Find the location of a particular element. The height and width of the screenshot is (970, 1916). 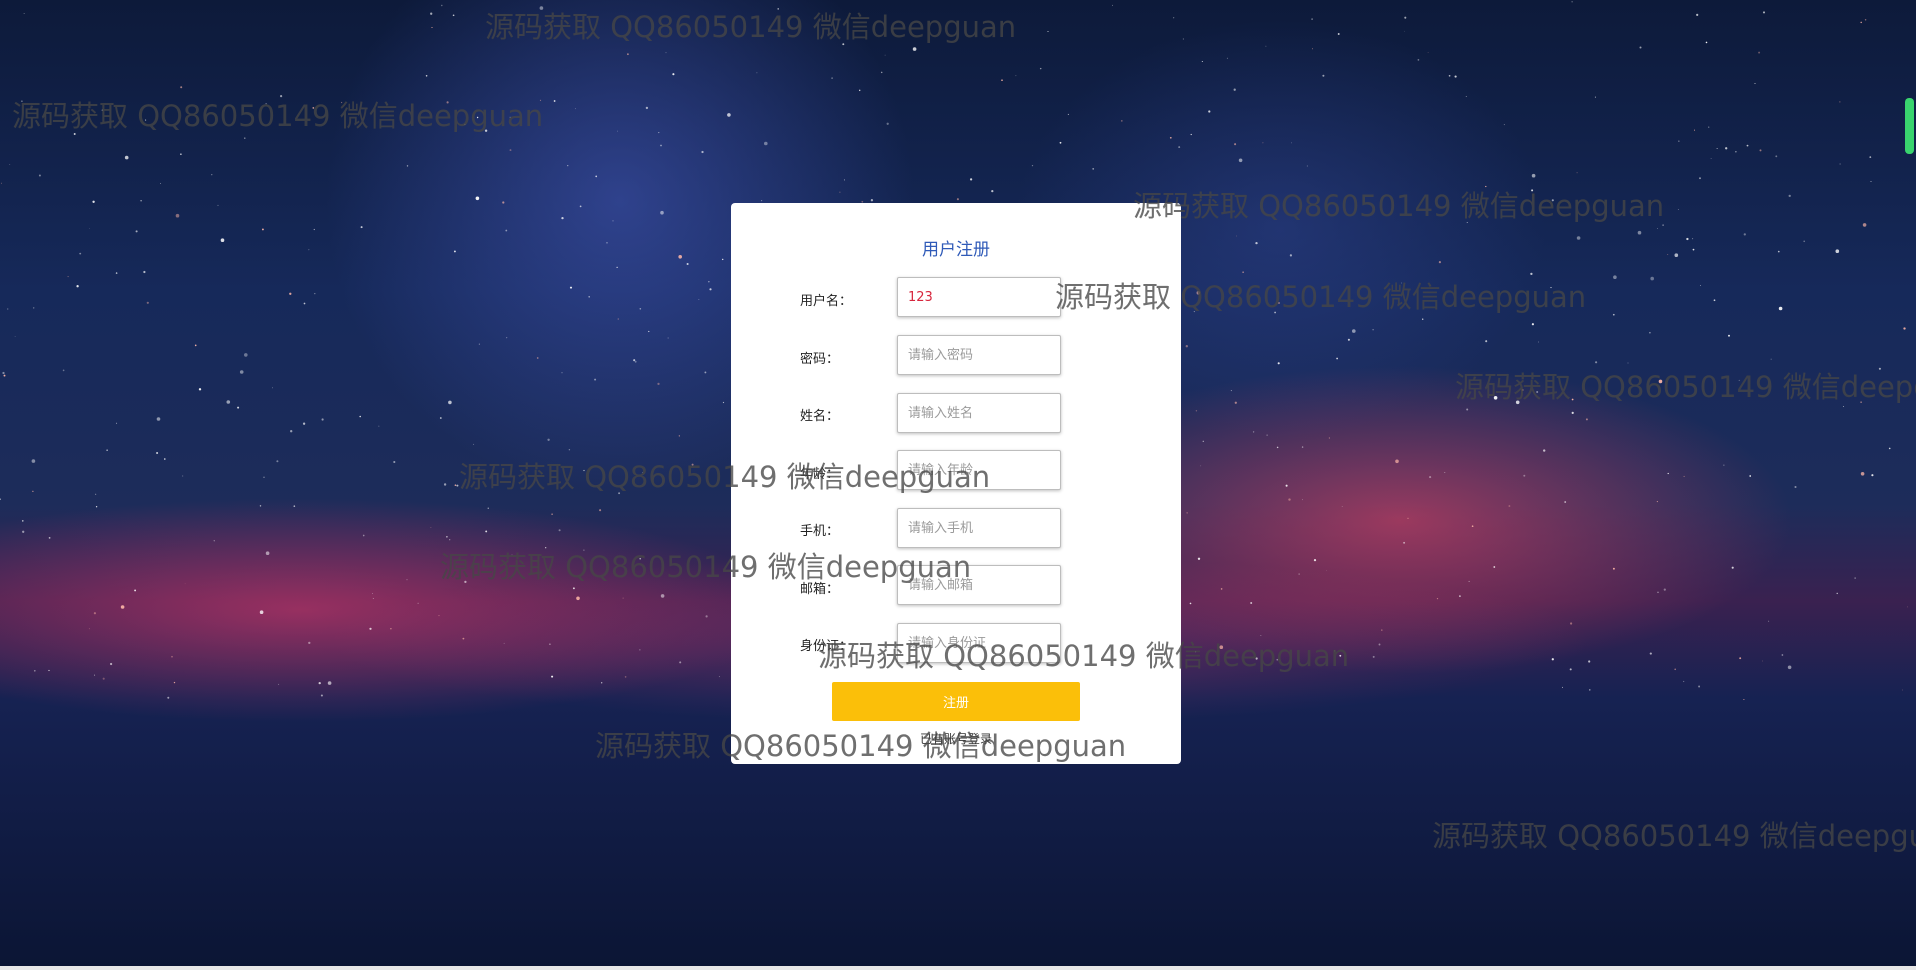

form-title: 用户注册 is located at coordinates (956, 250).